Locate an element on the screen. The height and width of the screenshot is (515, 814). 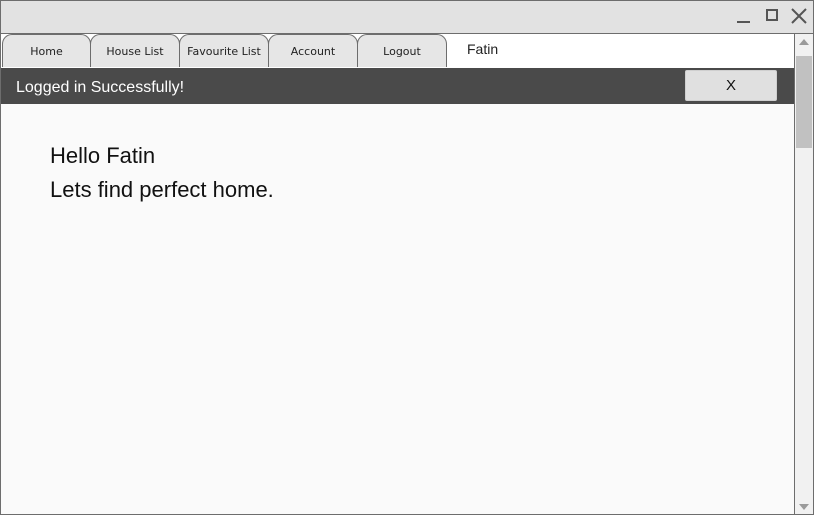
greeting-hello: Hello Fatin is located at coordinates (103, 155).